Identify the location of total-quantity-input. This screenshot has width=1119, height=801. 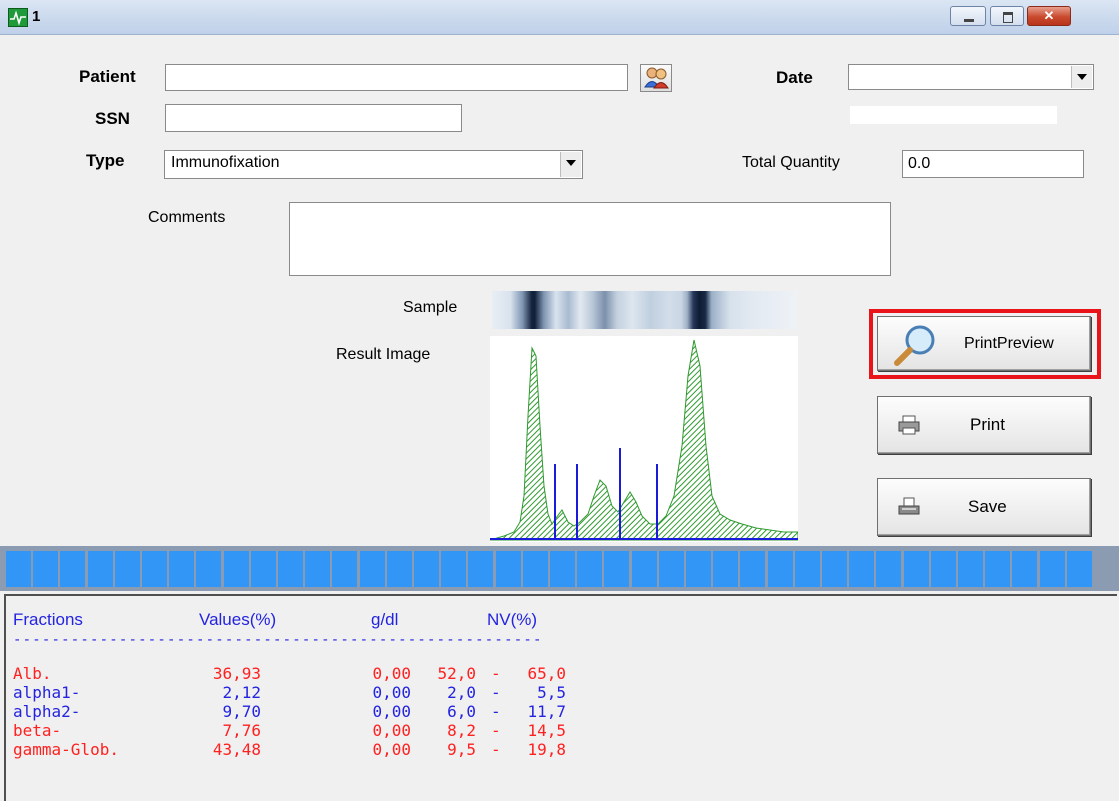
(993, 164).